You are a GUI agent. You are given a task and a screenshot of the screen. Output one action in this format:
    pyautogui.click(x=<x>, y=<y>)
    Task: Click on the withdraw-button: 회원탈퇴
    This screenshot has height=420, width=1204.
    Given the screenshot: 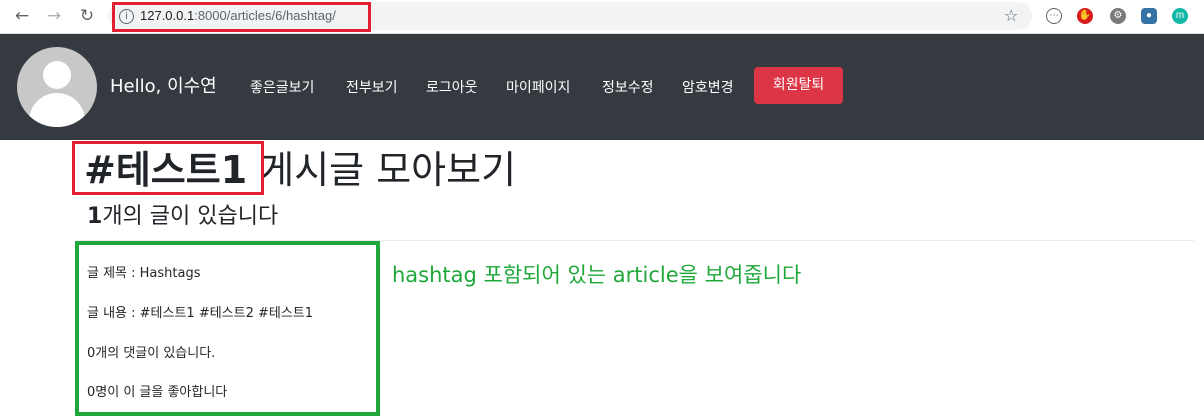 What is the action you would take?
    pyautogui.click(x=798, y=85)
    